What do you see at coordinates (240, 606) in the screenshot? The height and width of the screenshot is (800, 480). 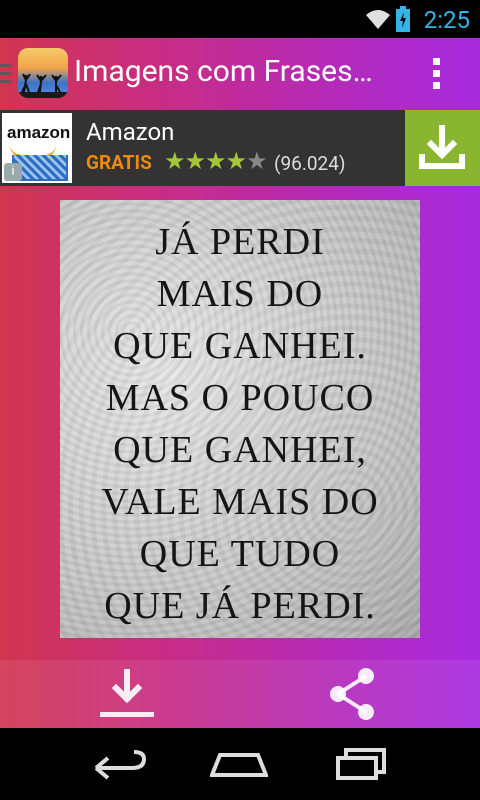 I see `quote-line: QUE JÁ PERDI.` at bounding box center [240, 606].